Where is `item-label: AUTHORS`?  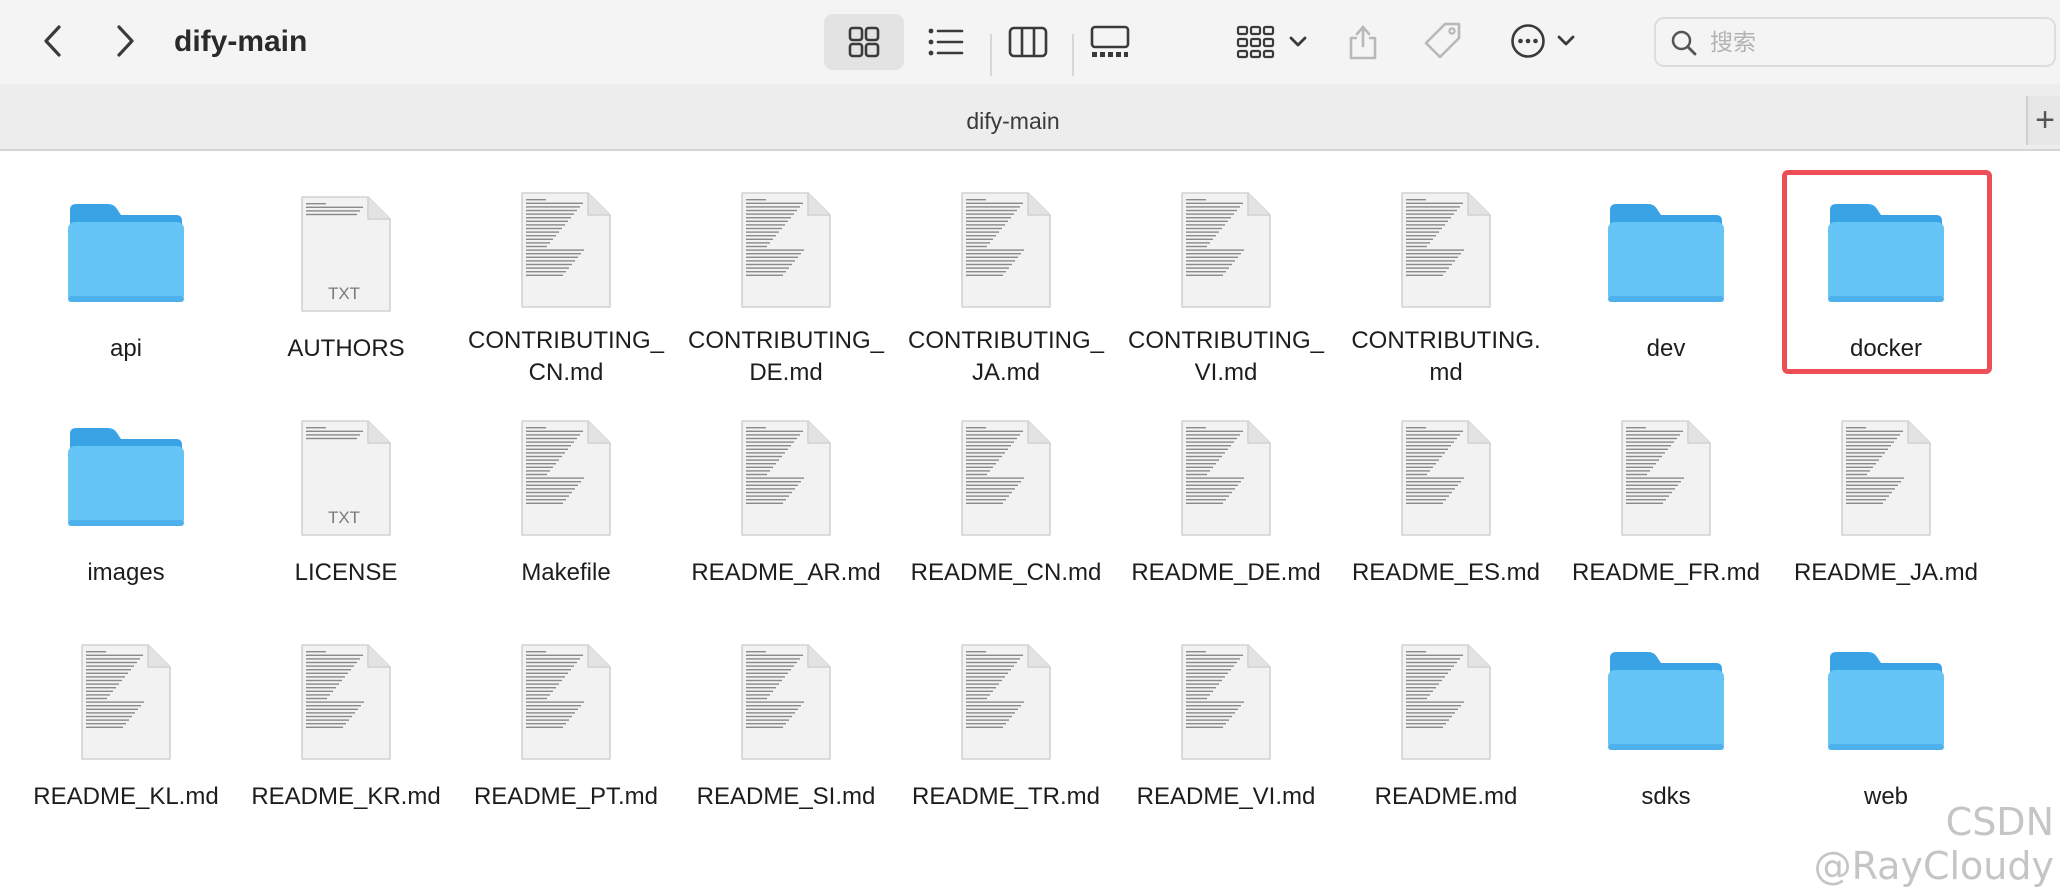 item-label: AUTHORS is located at coordinates (346, 348).